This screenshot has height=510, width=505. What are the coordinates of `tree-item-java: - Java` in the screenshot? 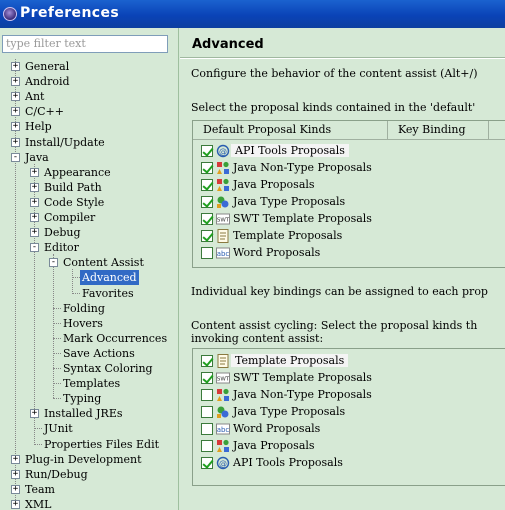 It's located at (89, 157).